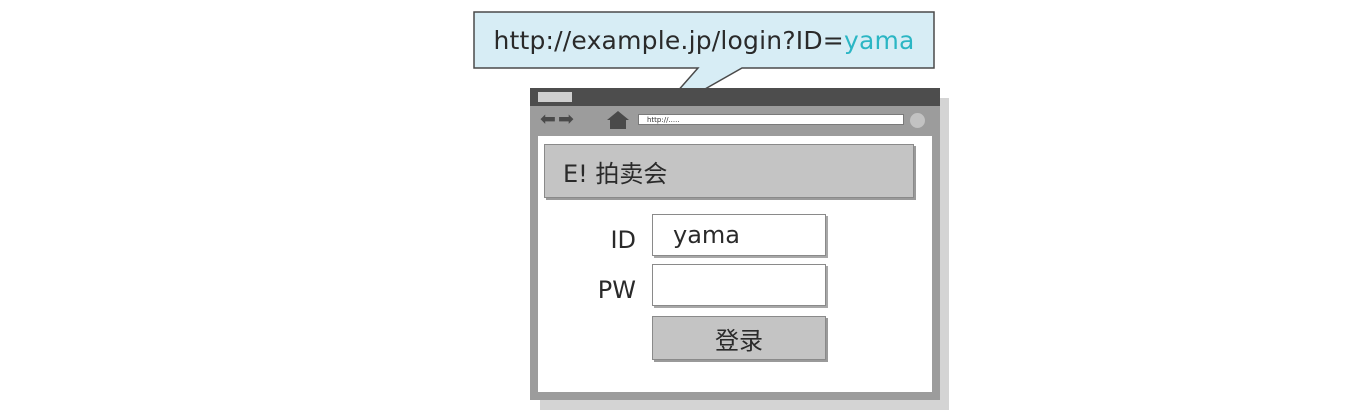 The image size is (1357, 420). What do you see at coordinates (739, 285) in the screenshot?
I see `password-input` at bounding box center [739, 285].